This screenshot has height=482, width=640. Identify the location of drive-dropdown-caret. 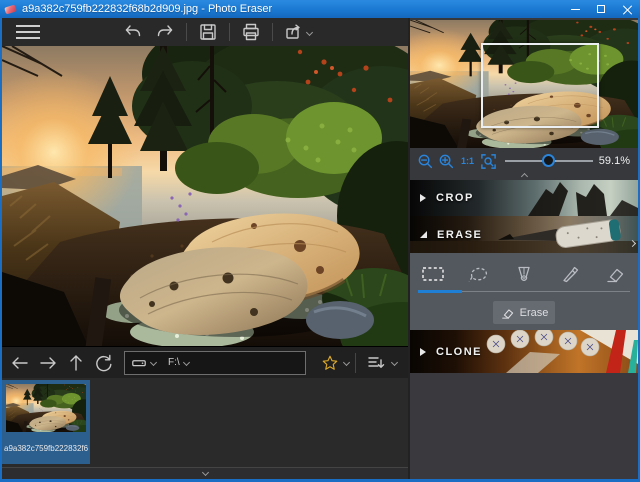
(153, 362).